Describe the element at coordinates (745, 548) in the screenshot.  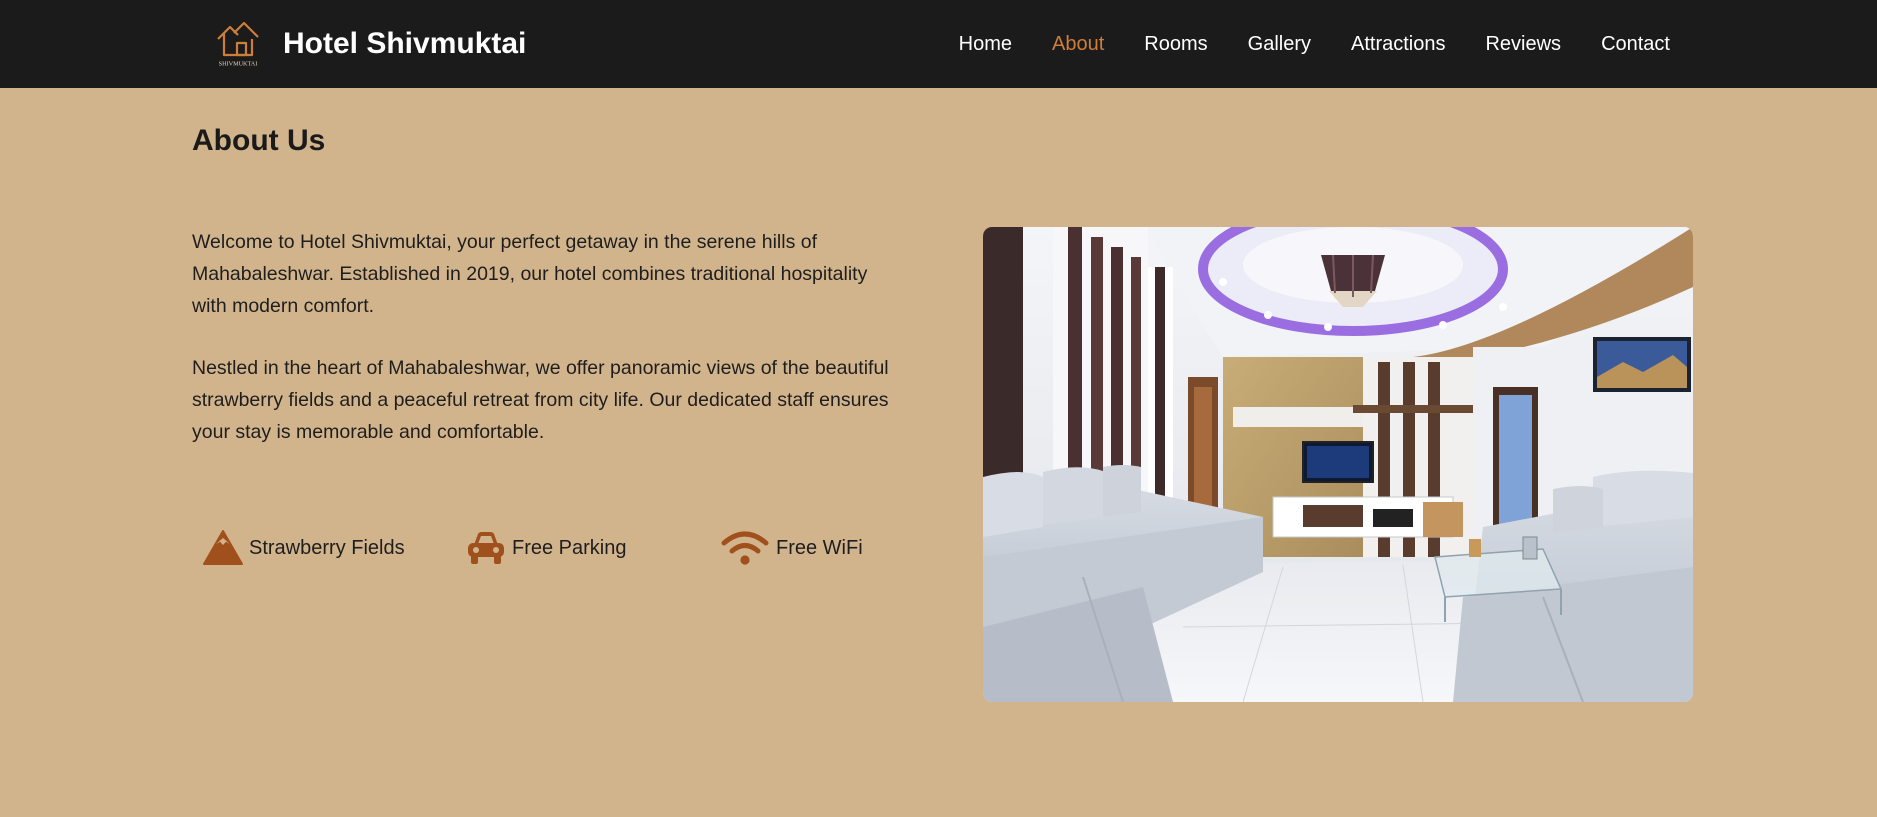
I see `wifi-icon` at that location.